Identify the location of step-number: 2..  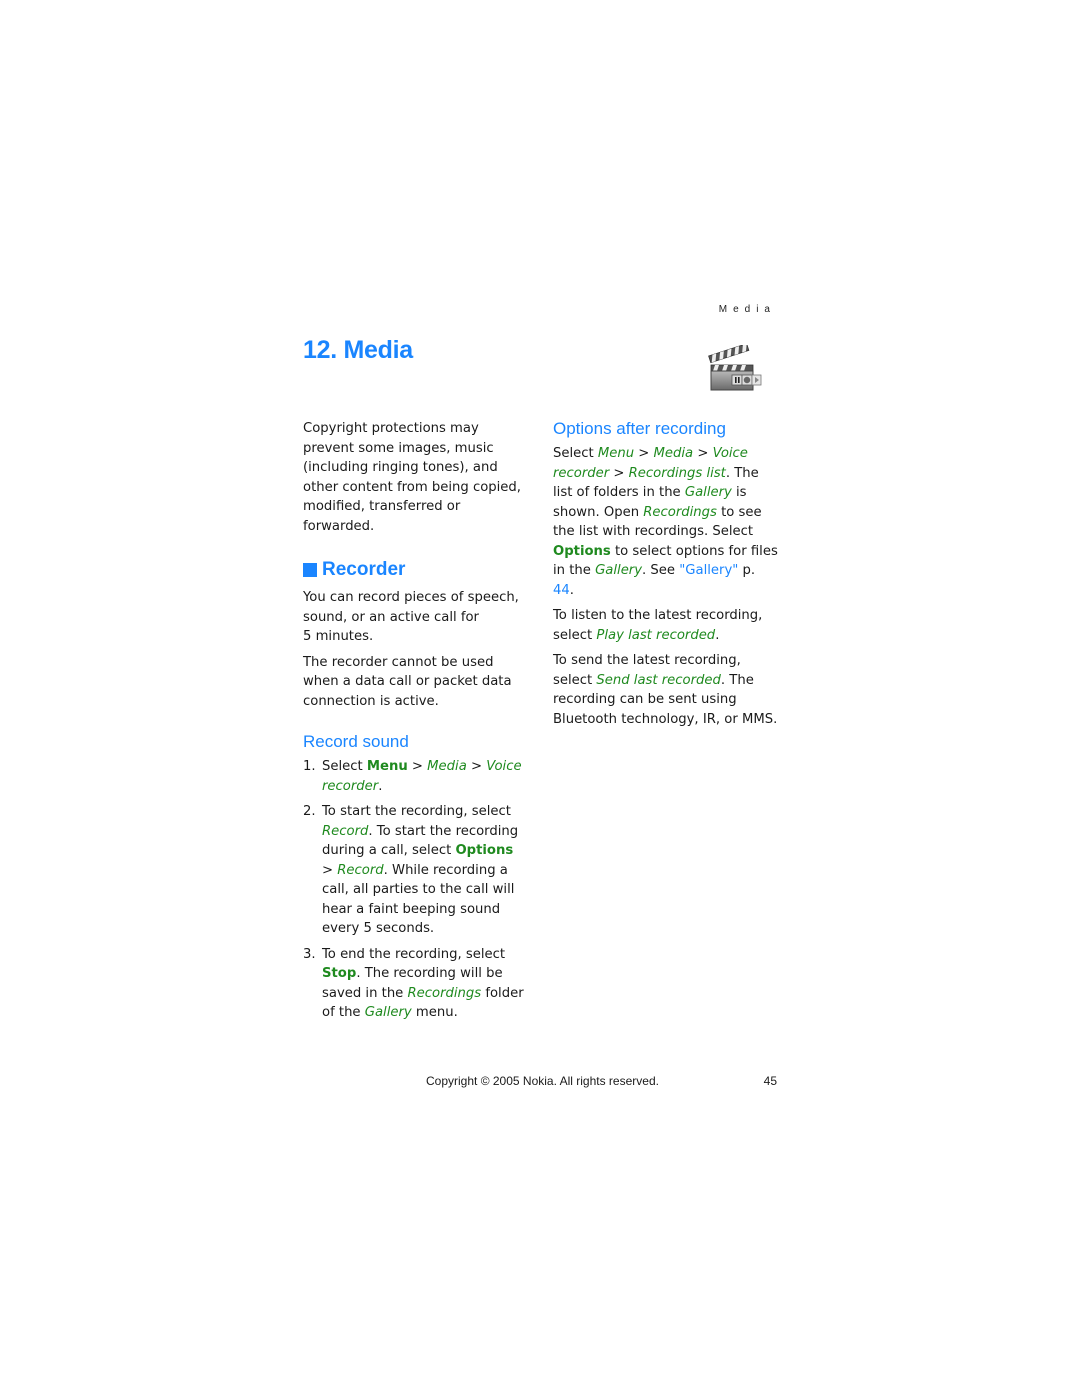
(309, 811).